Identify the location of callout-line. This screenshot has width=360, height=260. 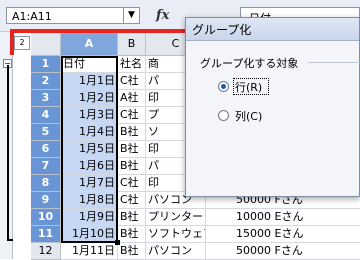
(97, 31).